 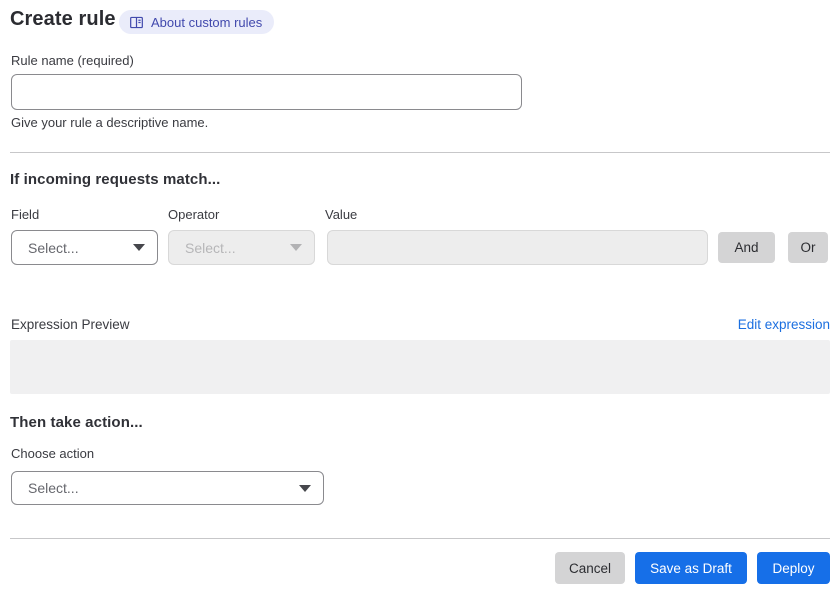 What do you see at coordinates (517, 247) in the screenshot?
I see `value-input` at bounding box center [517, 247].